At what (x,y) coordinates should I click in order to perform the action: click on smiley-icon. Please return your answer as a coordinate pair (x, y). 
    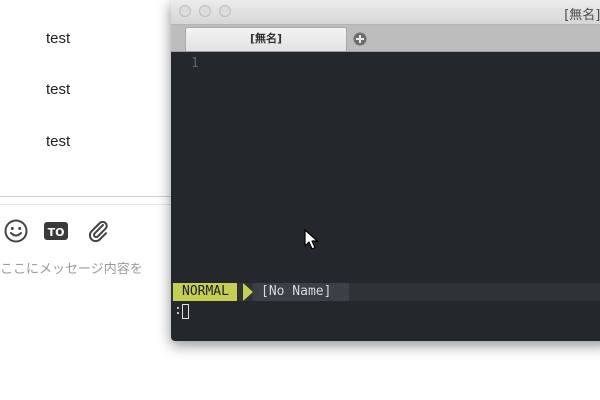
    Looking at the image, I should click on (16, 231).